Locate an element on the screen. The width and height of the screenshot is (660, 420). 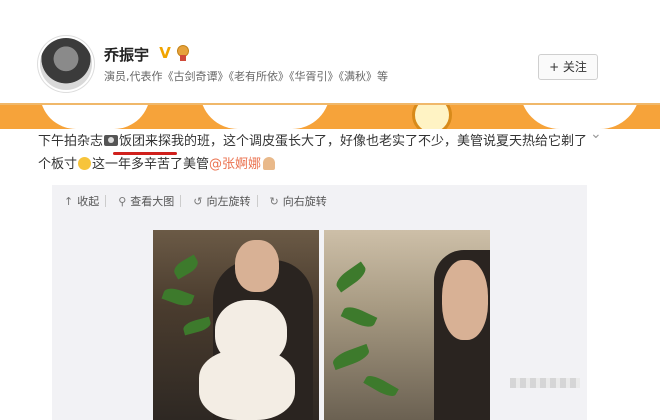
watermark is located at coordinates (545, 383).